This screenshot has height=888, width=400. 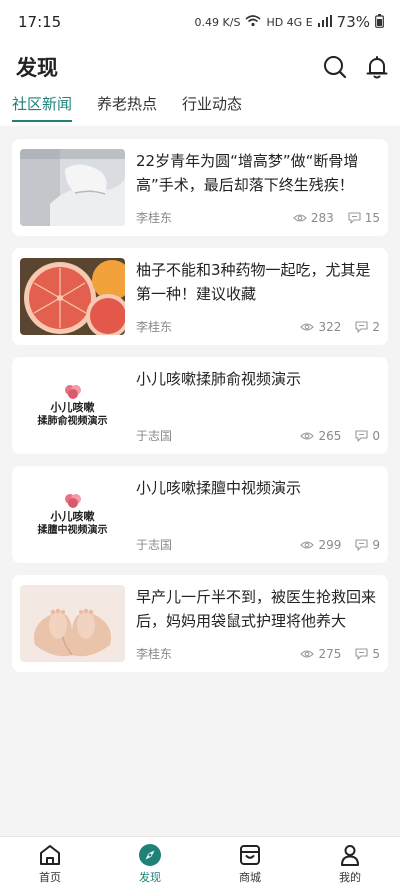 What do you see at coordinates (217, 22) in the screenshot?
I see `network-speed: 0.49 K/S` at bounding box center [217, 22].